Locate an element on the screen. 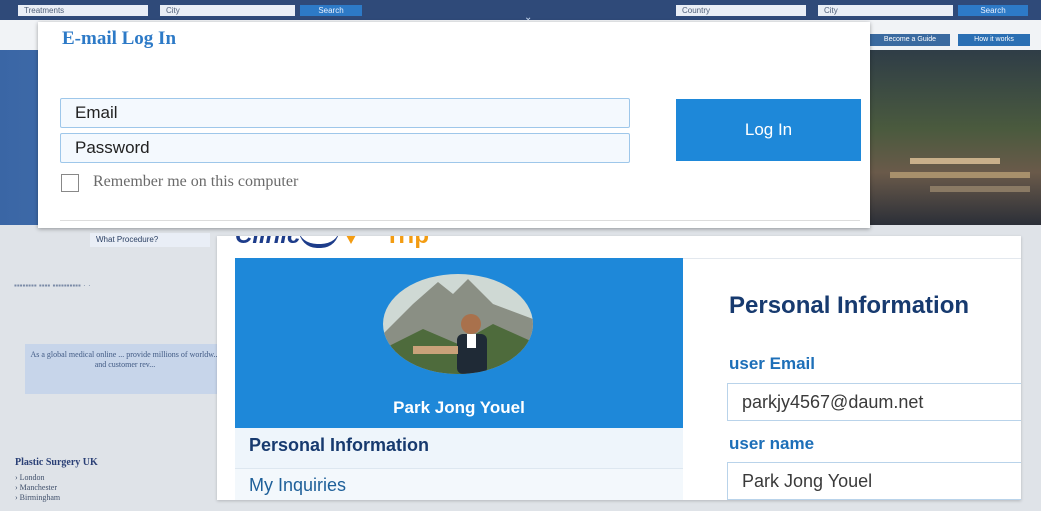 The width and height of the screenshot is (1041, 511). bg-section-heading: Plastic Surgery UK is located at coordinates (56, 462).